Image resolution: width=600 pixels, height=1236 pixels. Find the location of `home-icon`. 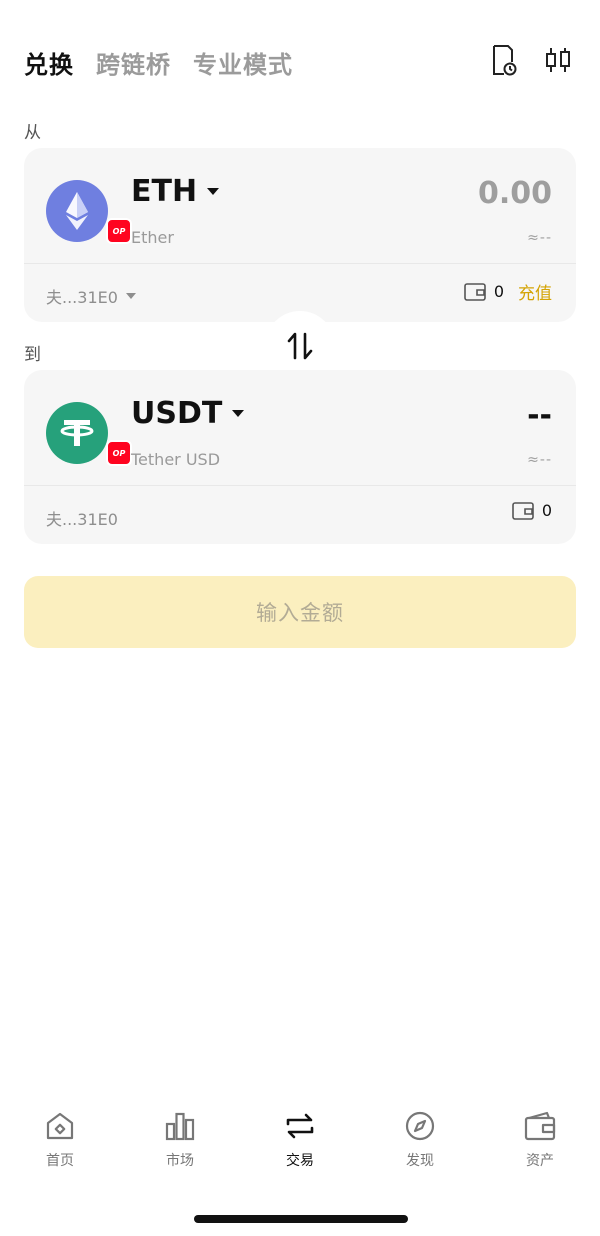

home-icon is located at coordinates (60, 1126).